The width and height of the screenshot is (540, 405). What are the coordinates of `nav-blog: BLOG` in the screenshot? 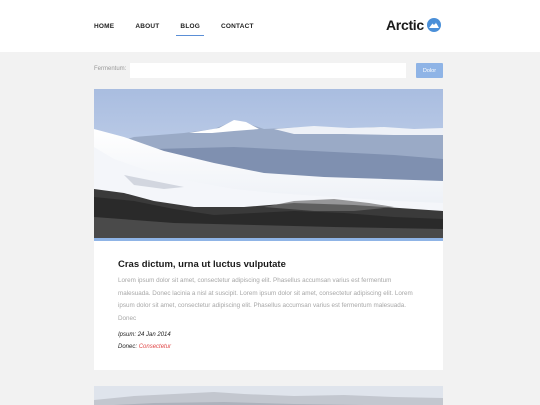 It's located at (190, 29).